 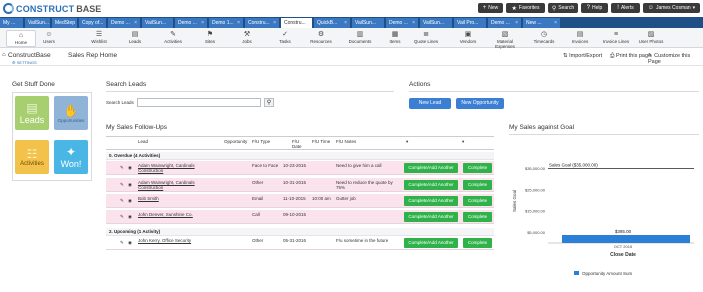 I want to click on activities-icon: ✎, so click(x=173, y=34).